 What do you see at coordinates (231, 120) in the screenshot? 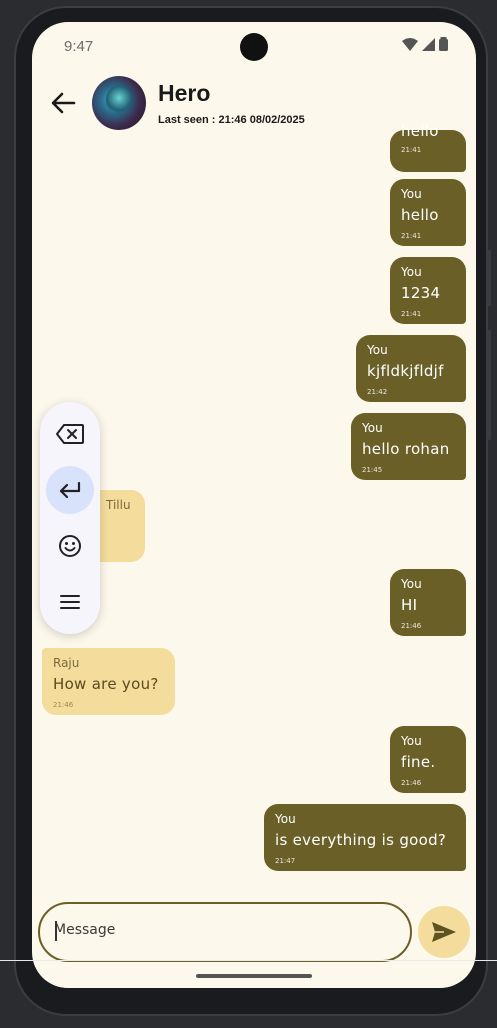
I see `last-seen: Last seen : 21:46 08/02/2025` at bounding box center [231, 120].